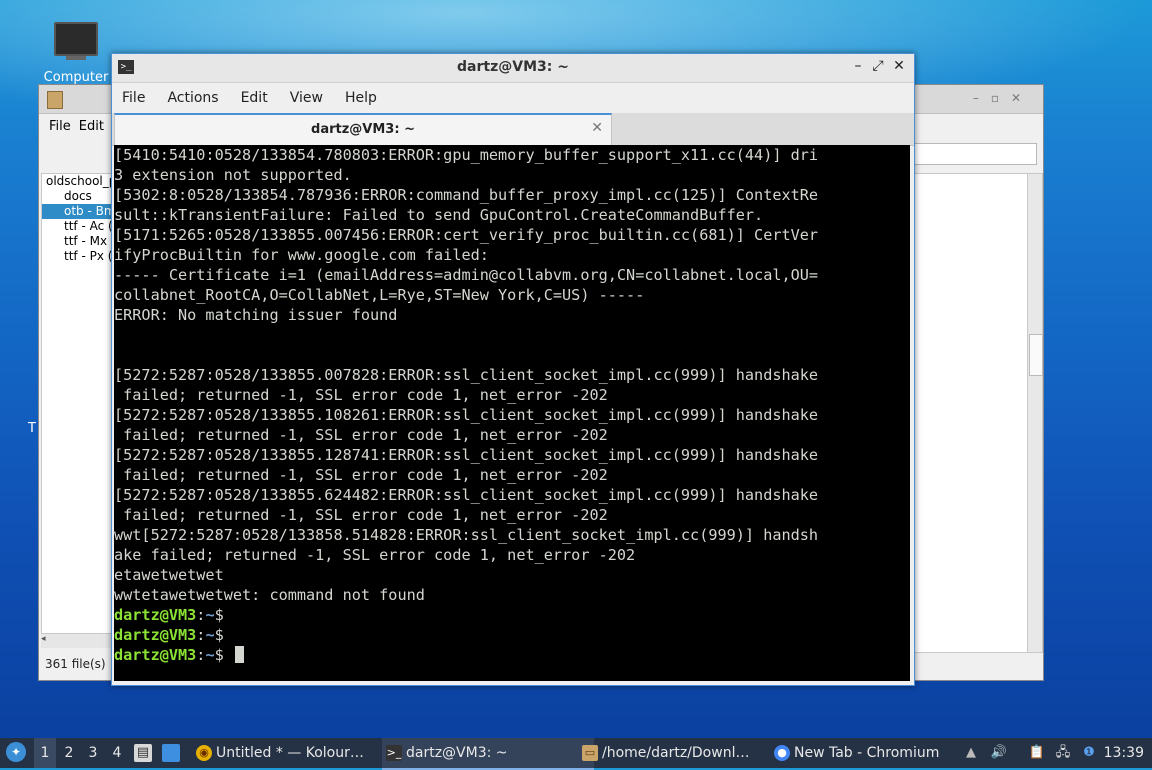 This screenshot has width=1152, height=770. I want to click on fm-menu-edit: Edit, so click(91, 126).